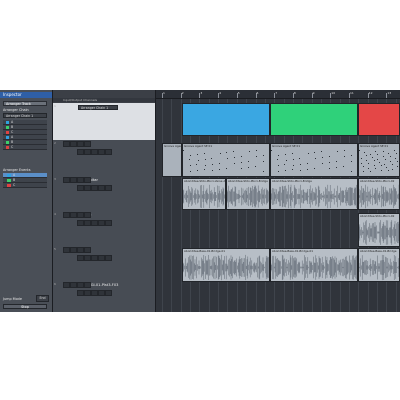 The width and height of the screenshot is (400, 400). I want to click on event-label: B, so click(14, 180).